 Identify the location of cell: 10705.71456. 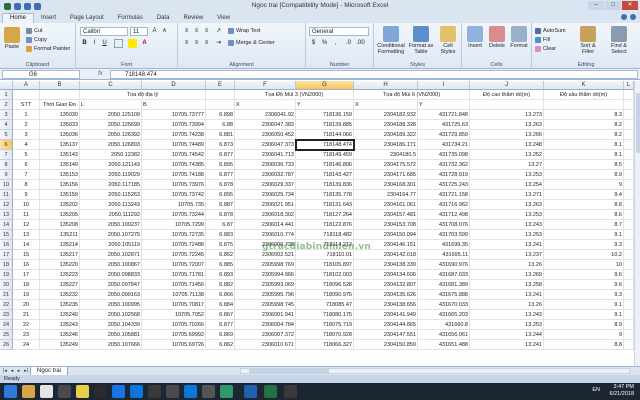
(174, 285).